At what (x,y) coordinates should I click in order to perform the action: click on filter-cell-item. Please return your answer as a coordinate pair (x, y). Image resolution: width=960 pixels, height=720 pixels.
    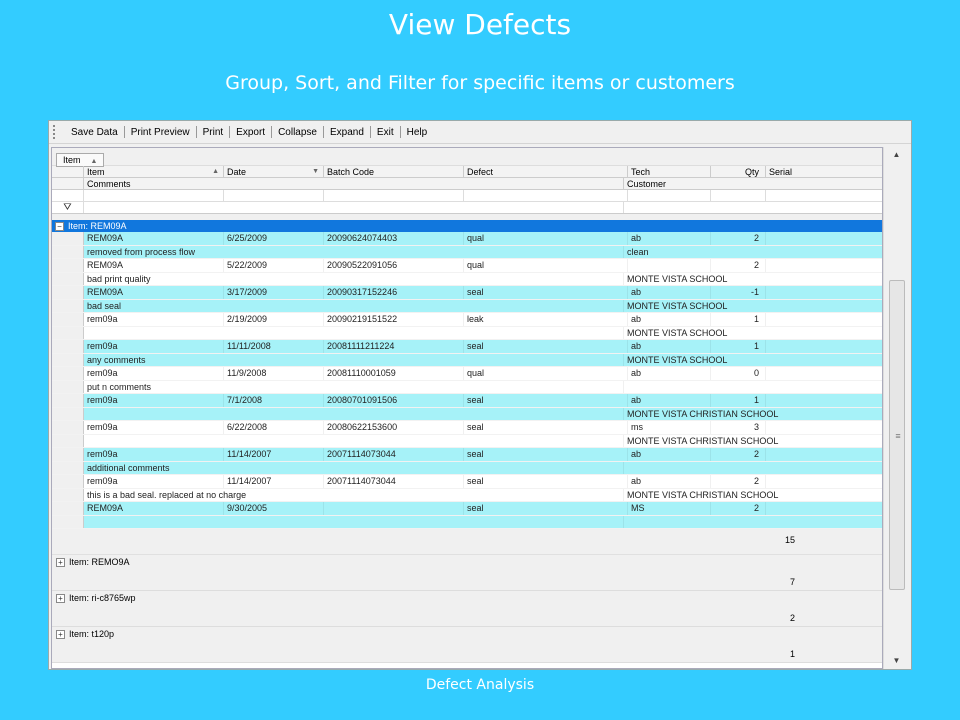
    Looking at the image, I should click on (154, 195).